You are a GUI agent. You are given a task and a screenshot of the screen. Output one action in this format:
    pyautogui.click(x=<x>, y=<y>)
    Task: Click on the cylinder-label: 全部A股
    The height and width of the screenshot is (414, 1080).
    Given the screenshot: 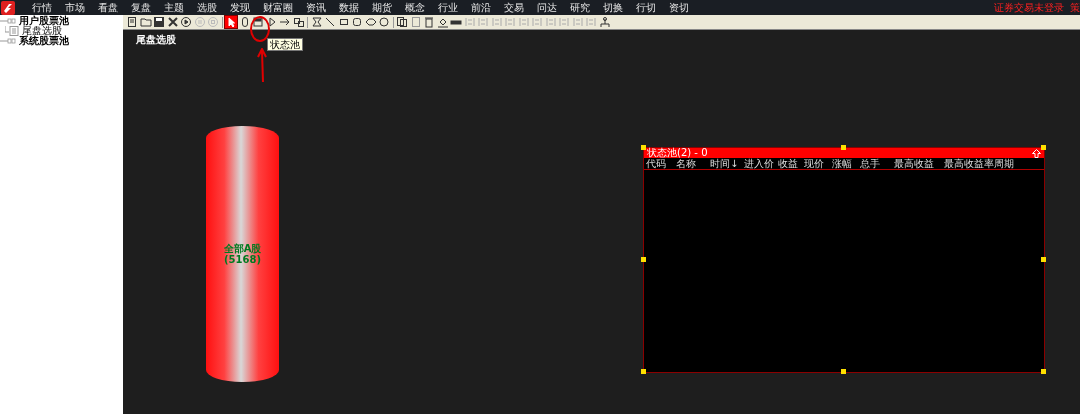 What is the action you would take?
    pyautogui.click(x=242, y=248)
    